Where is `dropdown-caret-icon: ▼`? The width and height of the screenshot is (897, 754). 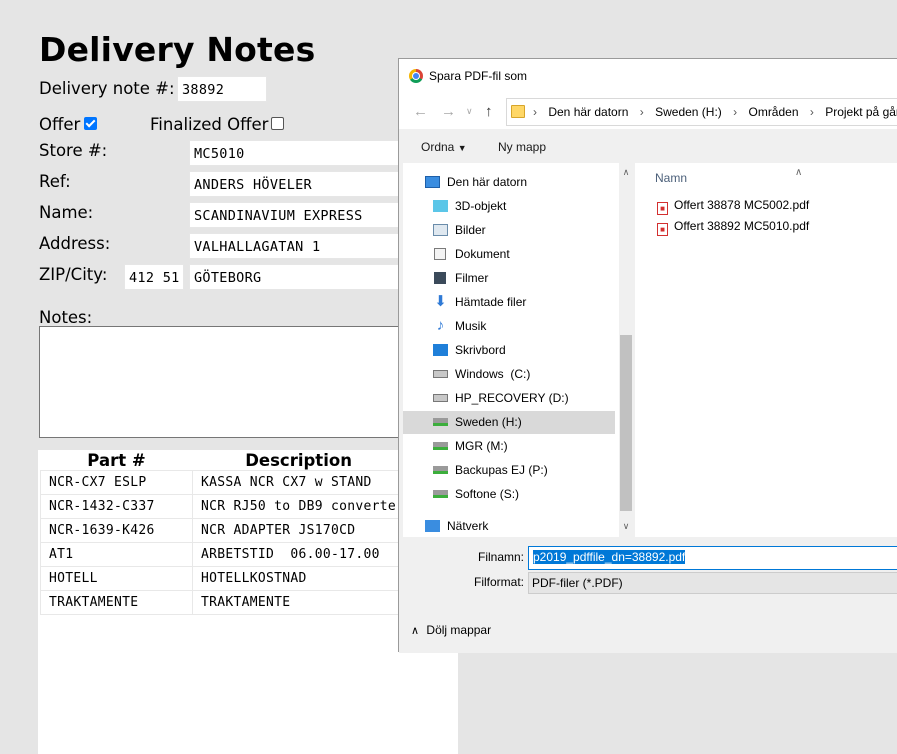 dropdown-caret-icon: ▼ is located at coordinates (462, 148).